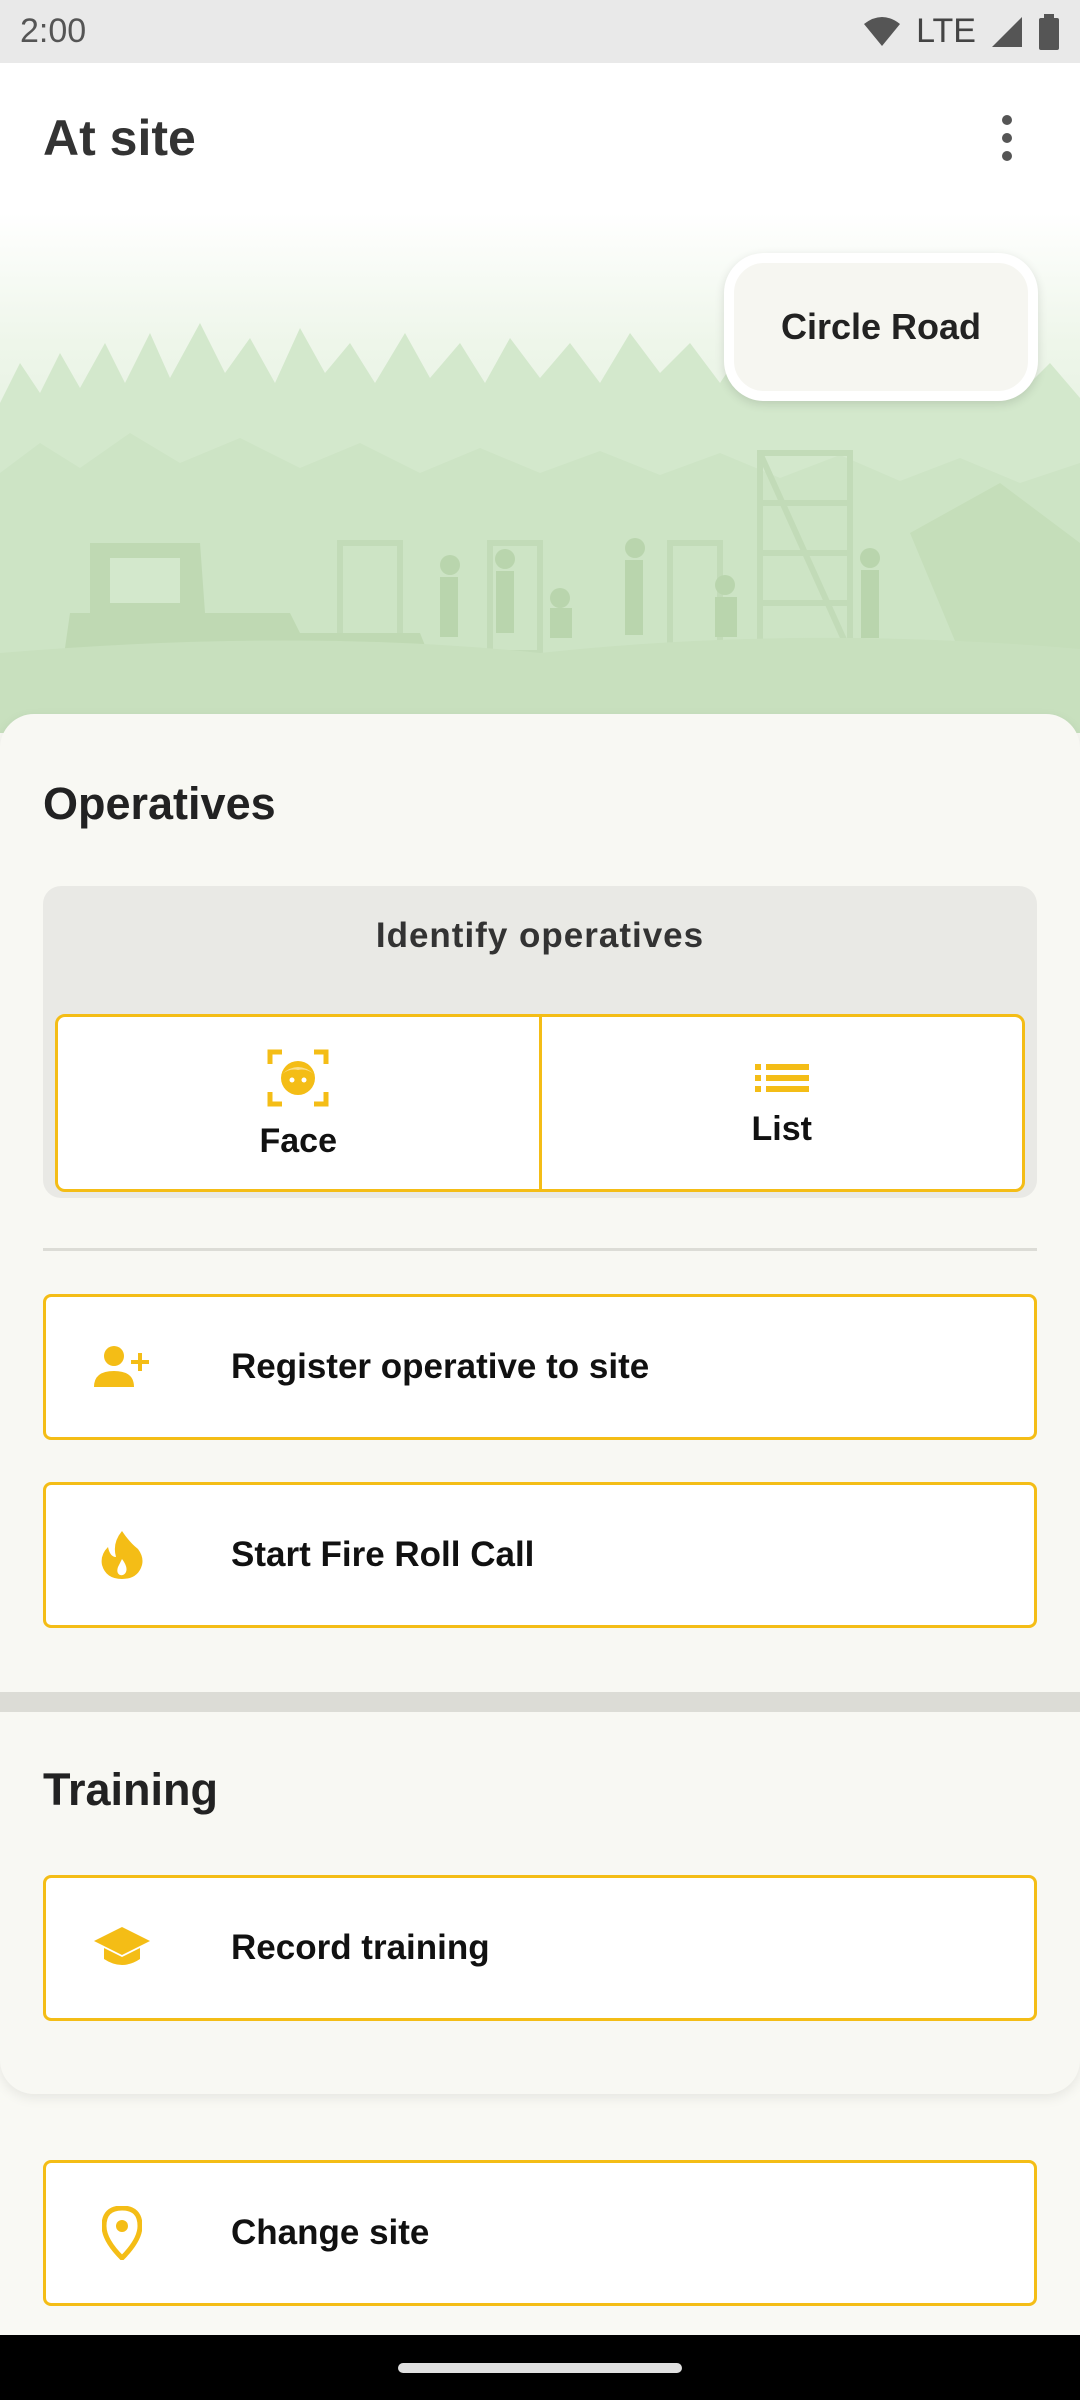 The height and width of the screenshot is (2400, 1080). Describe the element at coordinates (781, 1128) in the screenshot. I see `list-option-label: List` at that location.